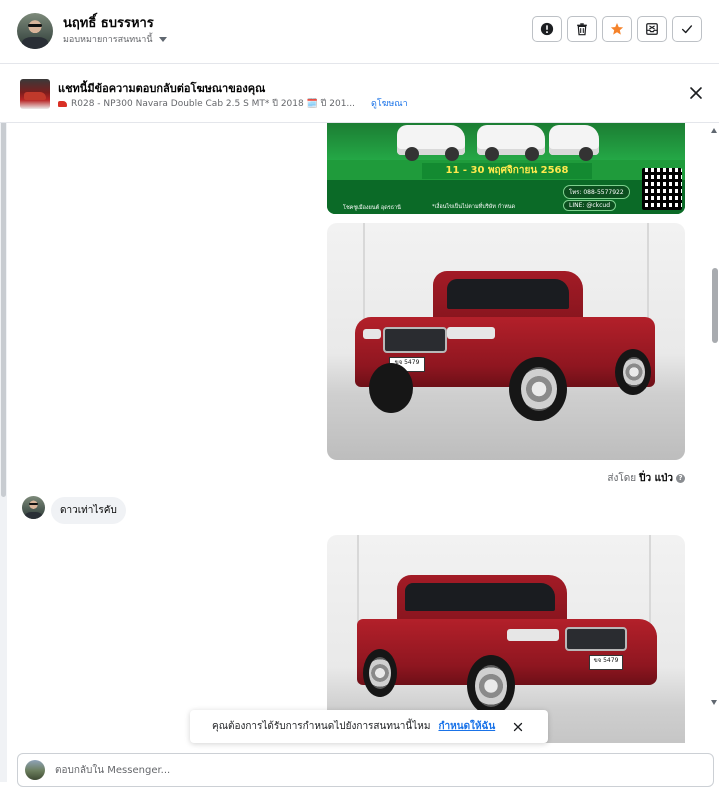 Image resolution: width=719 pixels, height=787 pixels. What do you see at coordinates (656, 478) in the screenshot?
I see `sent-by-name: ปิ่ว แป่ว` at bounding box center [656, 478].